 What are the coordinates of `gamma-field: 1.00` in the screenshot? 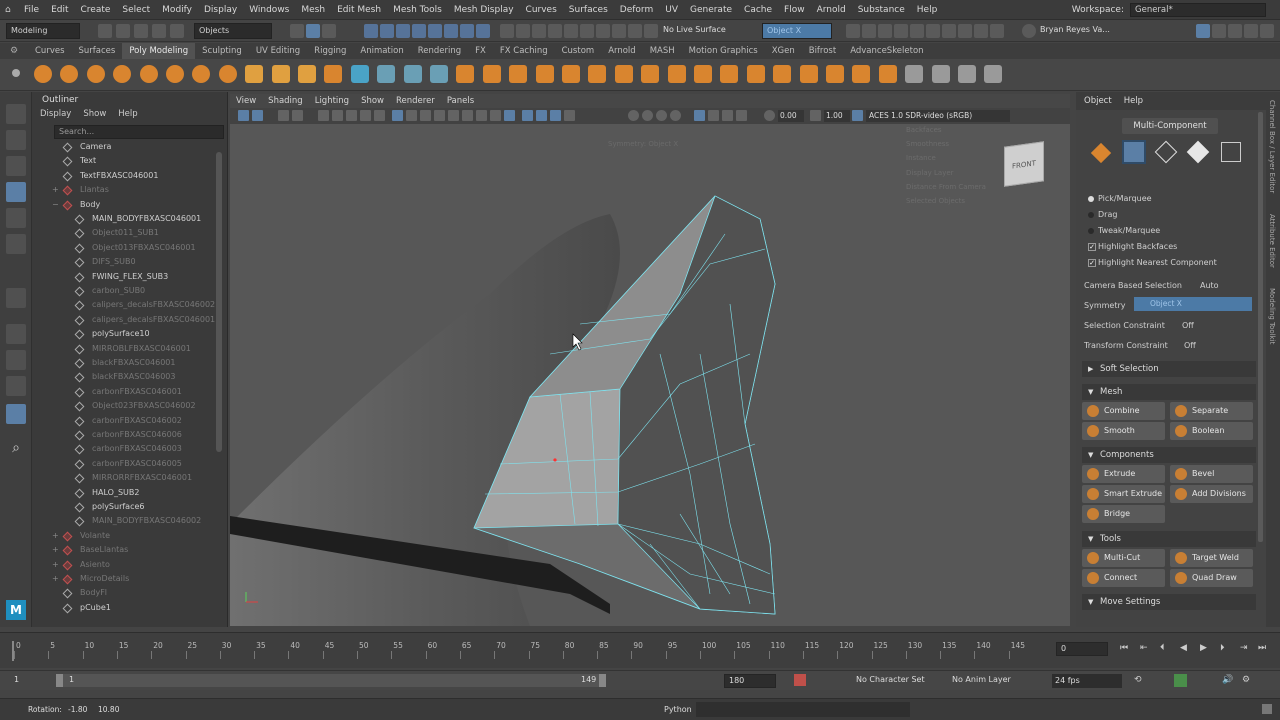 It's located at (837, 116).